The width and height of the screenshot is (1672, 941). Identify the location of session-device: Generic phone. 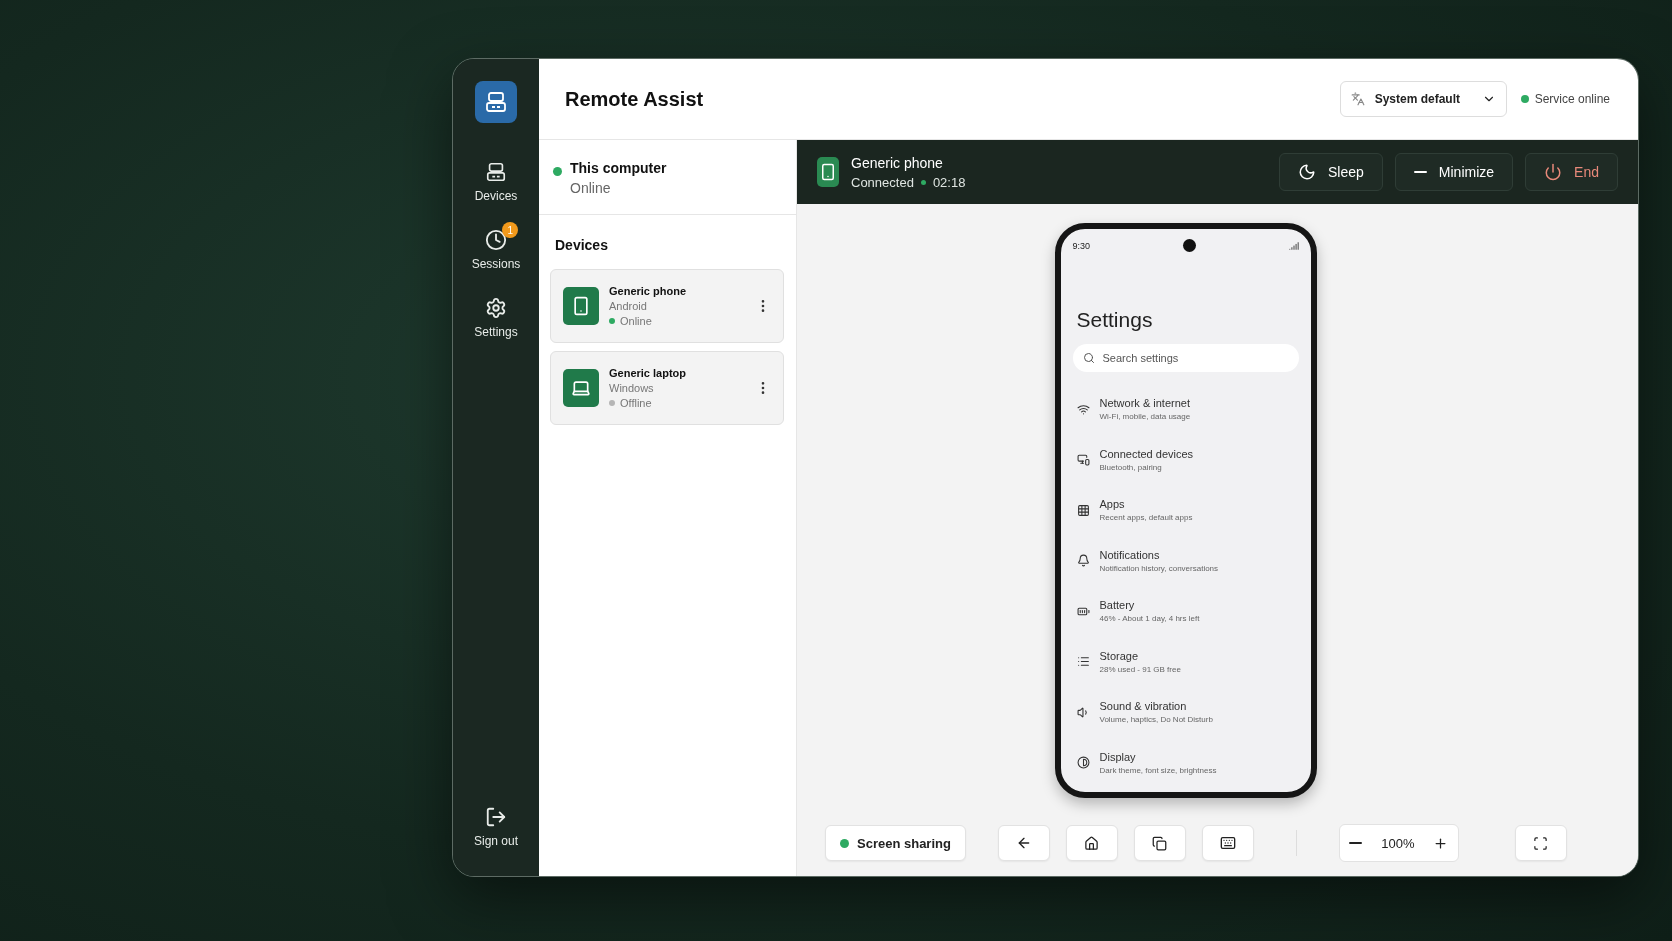
(897, 162).